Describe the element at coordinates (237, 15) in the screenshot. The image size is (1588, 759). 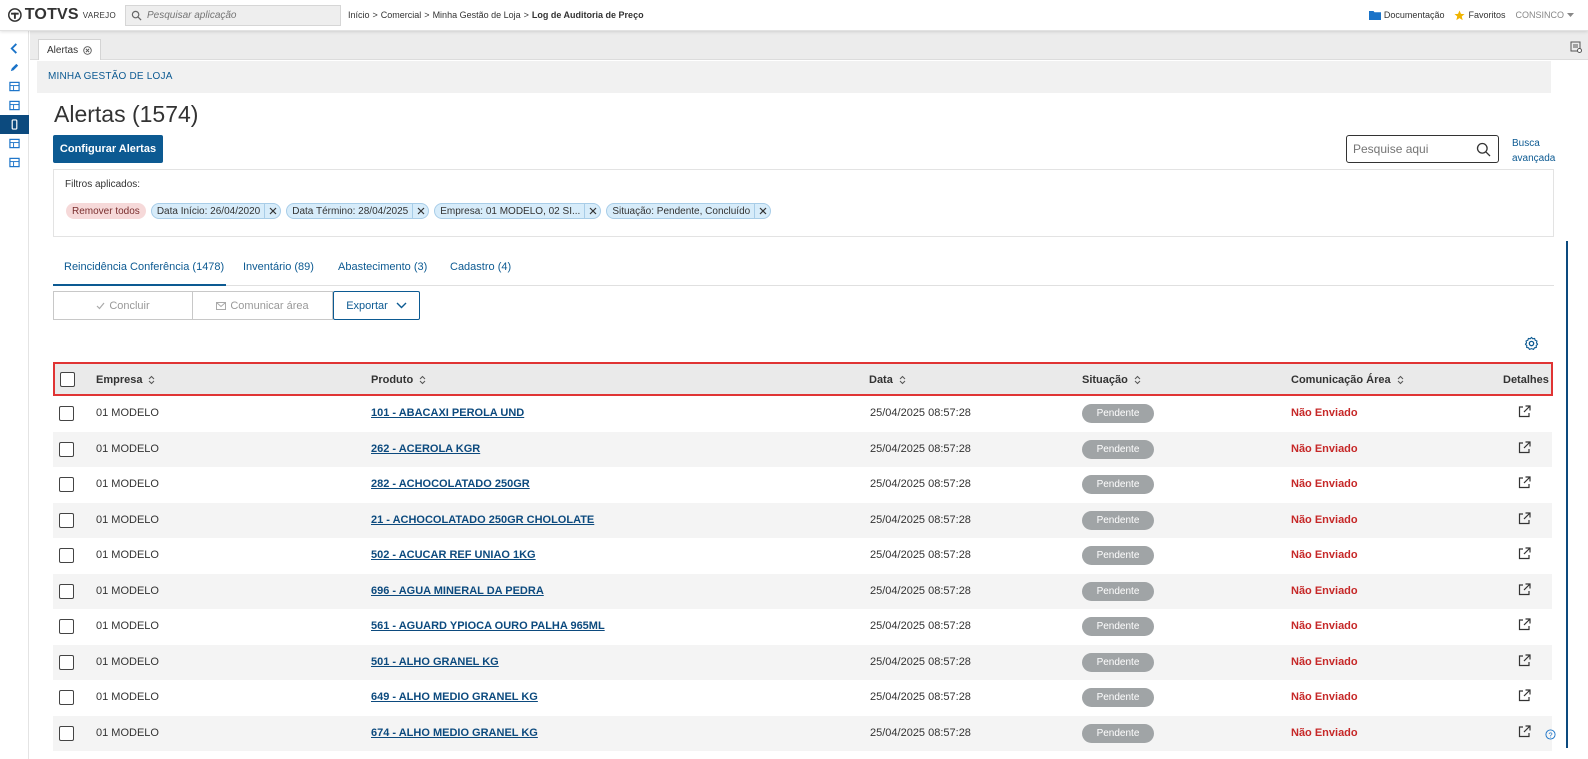
I see `app-search-input` at that location.